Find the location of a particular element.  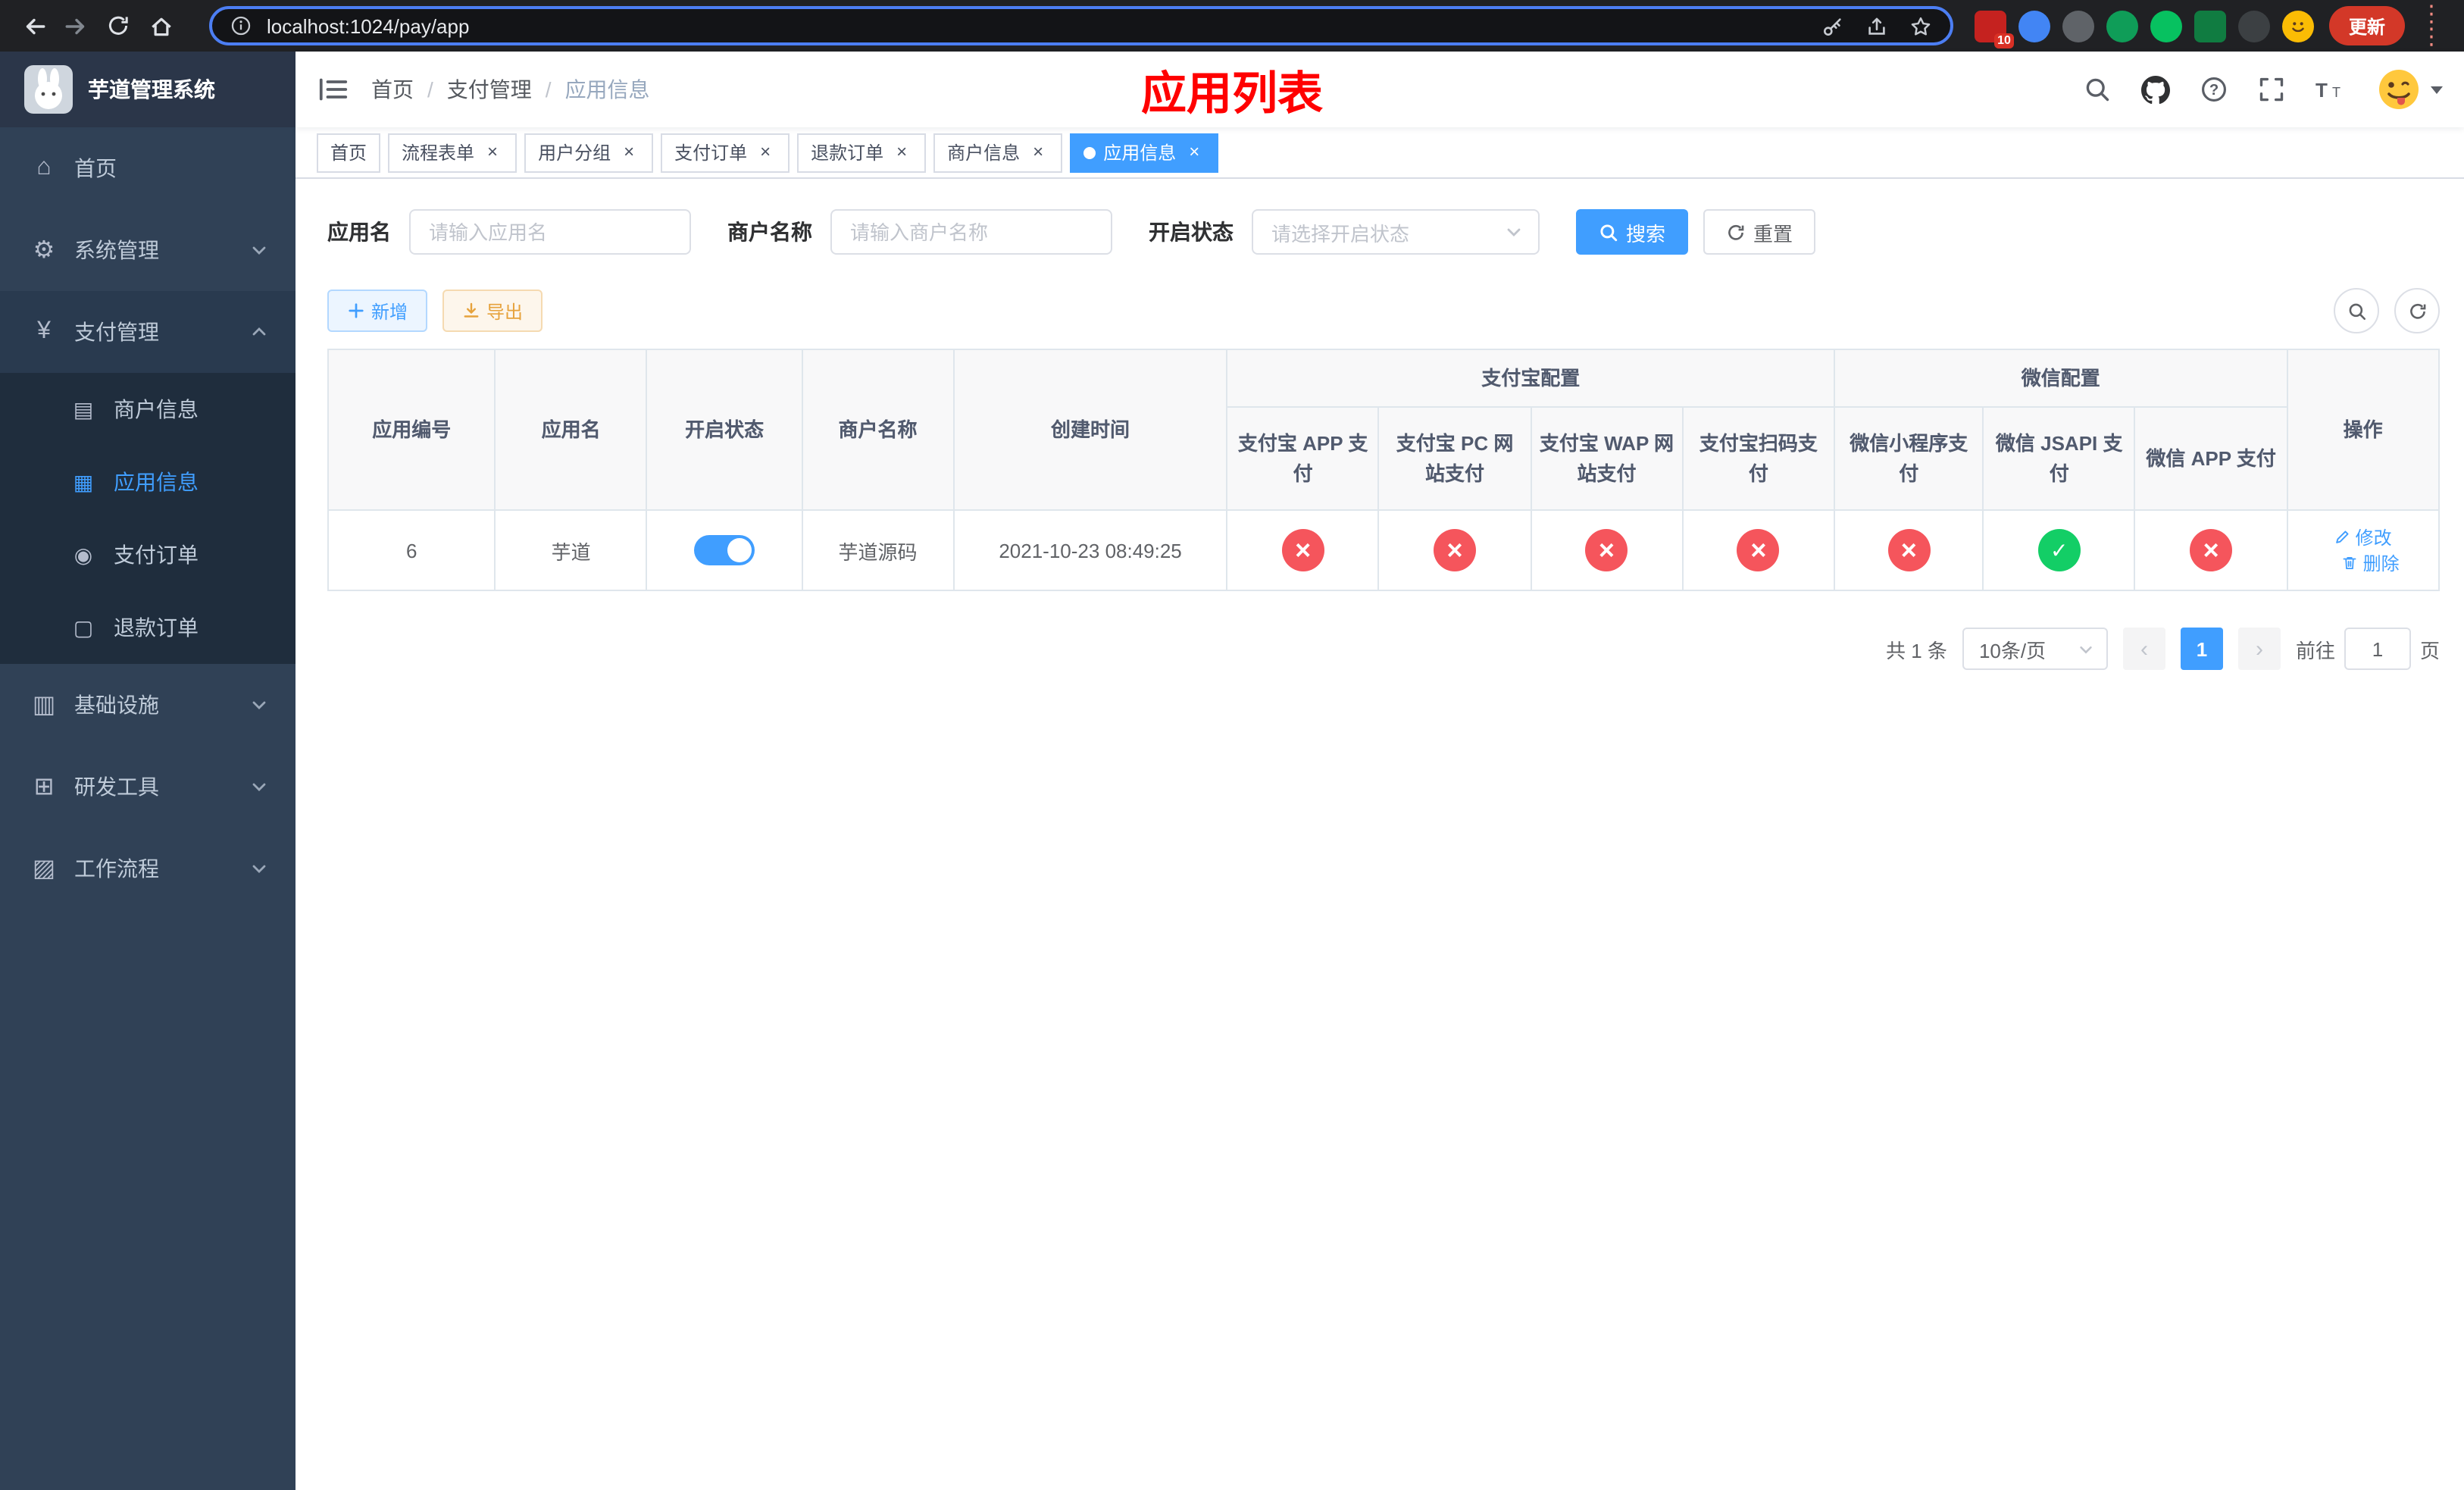

edit-link: 修改 is located at coordinates (2363, 537).